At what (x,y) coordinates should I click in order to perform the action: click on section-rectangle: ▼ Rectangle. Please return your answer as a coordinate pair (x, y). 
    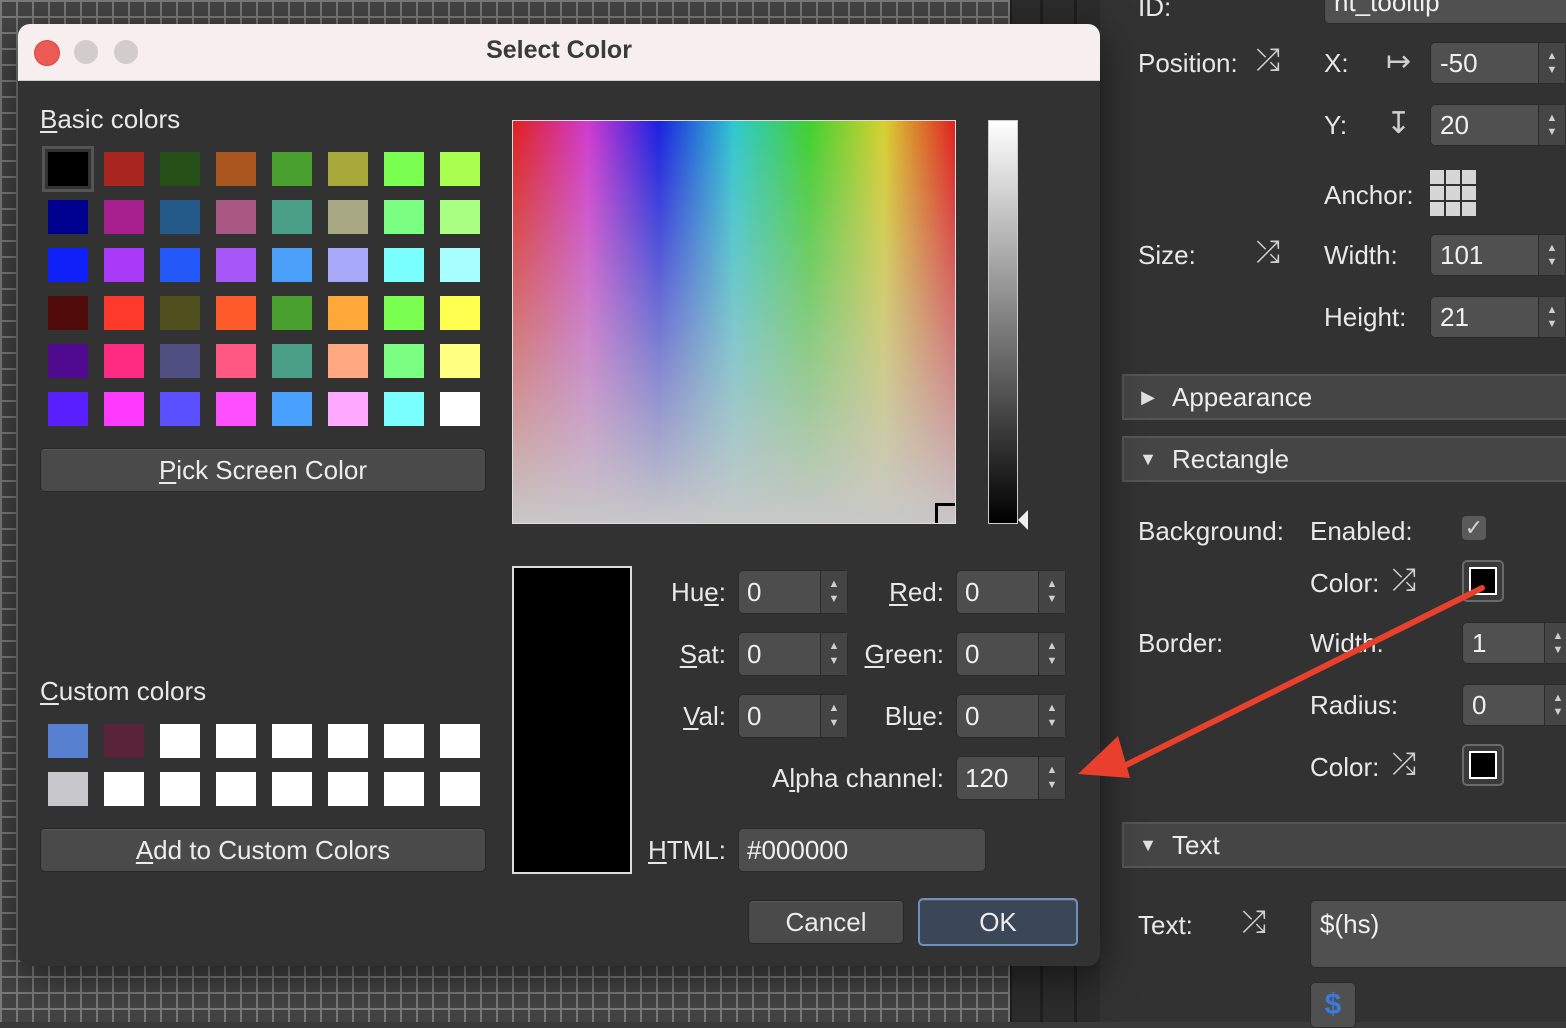
    Looking at the image, I should click on (1344, 459).